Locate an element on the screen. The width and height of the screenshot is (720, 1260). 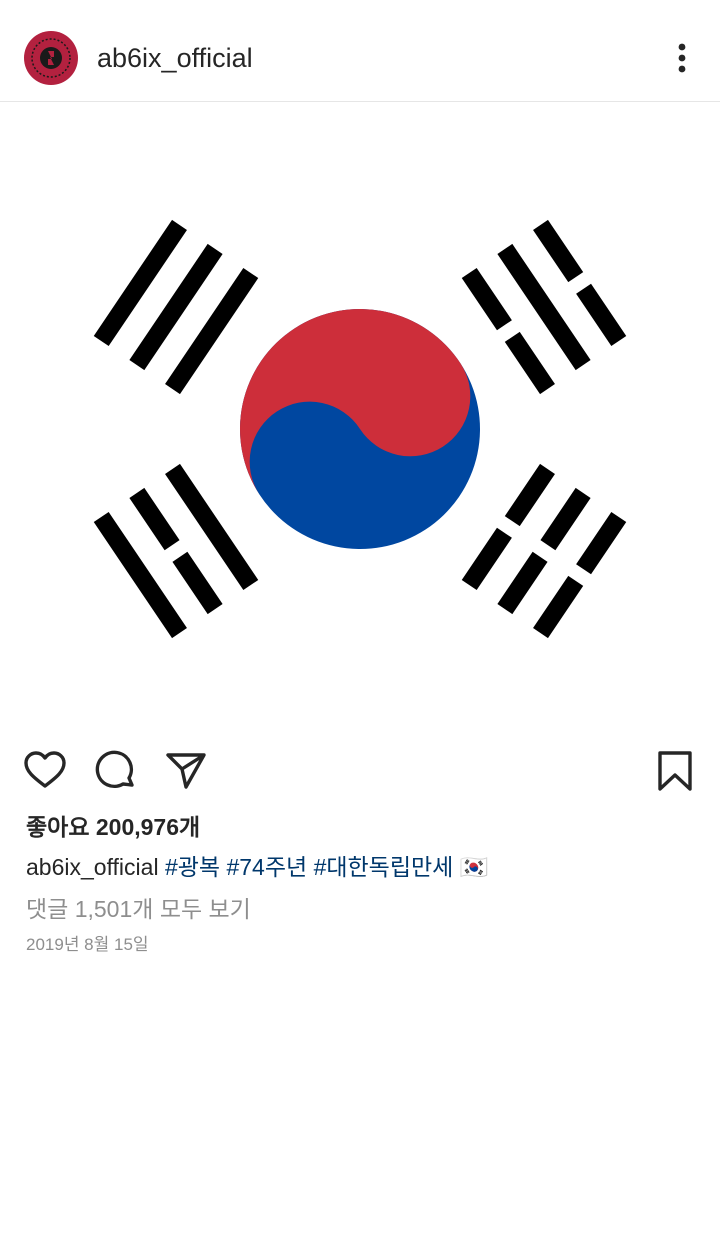
bookmark-save-icon is located at coordinates (675, 771).